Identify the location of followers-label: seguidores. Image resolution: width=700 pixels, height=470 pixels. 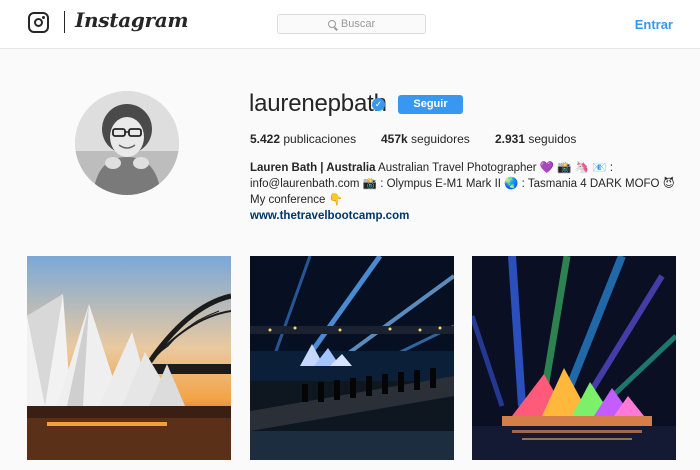
(440, 139).